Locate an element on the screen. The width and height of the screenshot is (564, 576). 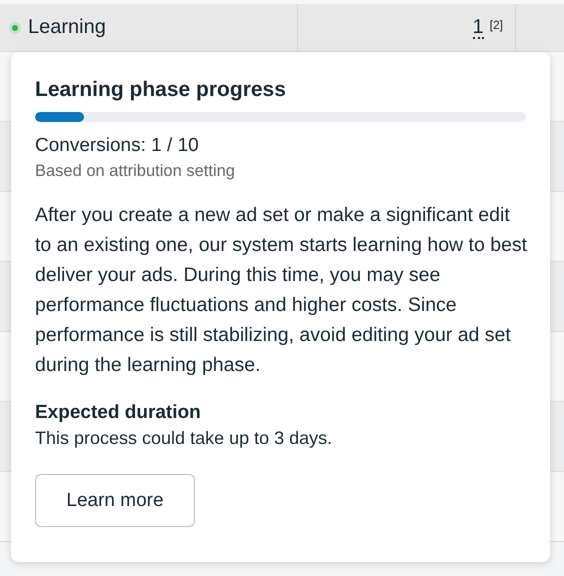
popover-title: Learning phase progress is located at coordinates (160, 90).